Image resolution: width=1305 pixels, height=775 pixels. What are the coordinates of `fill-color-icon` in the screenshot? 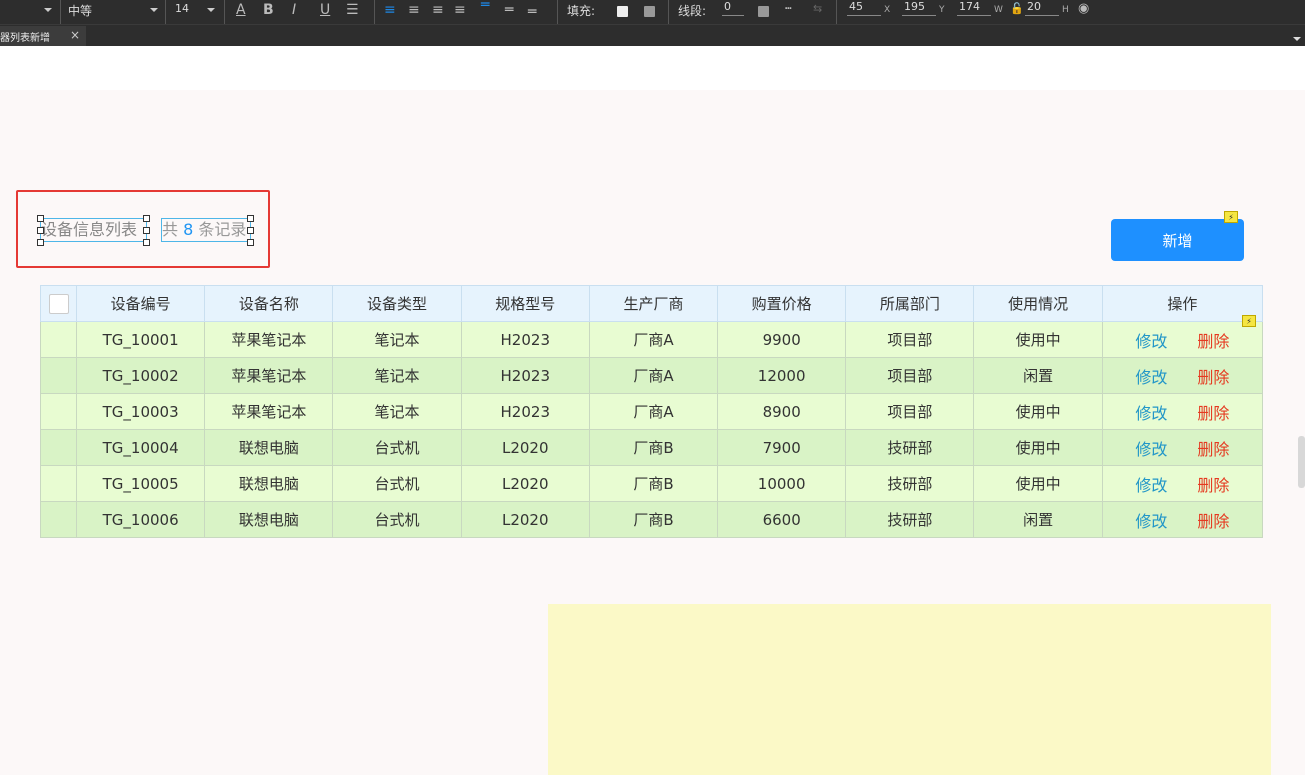 It's located at (649, 11).